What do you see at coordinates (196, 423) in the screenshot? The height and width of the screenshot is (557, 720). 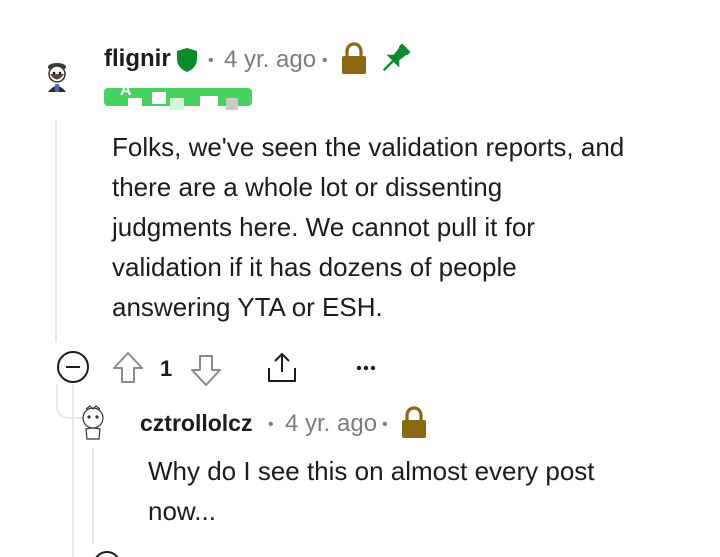 I see `comment-username: cztrollolcz` at bounding box center [196, 423].